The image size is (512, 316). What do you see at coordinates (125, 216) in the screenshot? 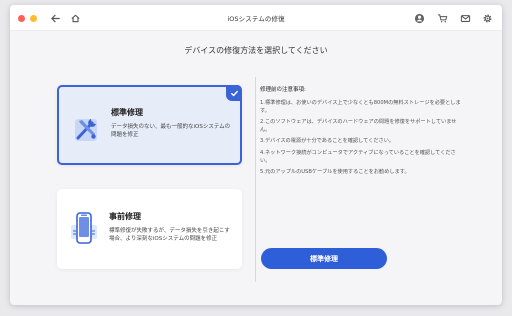
I see `option-title: 事前修理` at bounding box center [125, 216].